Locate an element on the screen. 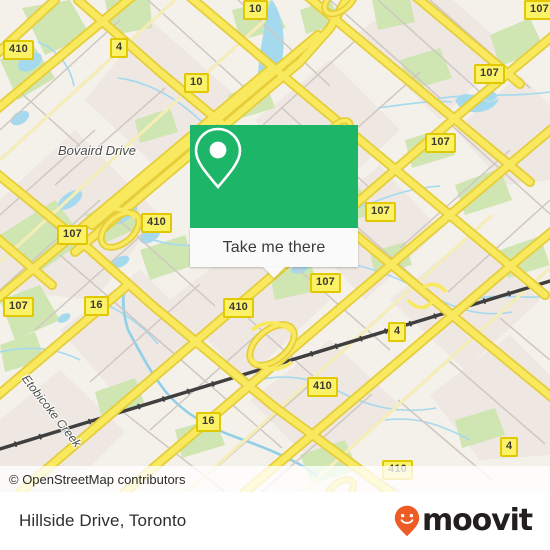 The image size is (550, 550). take-me-there-label: Take me there is located at coordinates (274, 247).